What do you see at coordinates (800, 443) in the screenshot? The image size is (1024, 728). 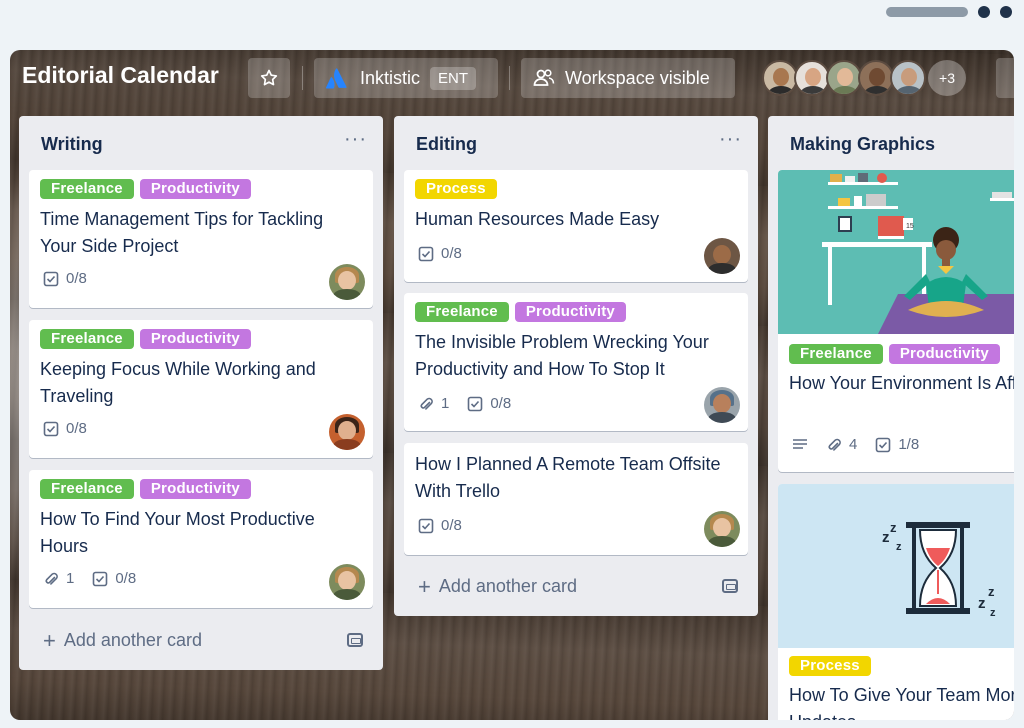 I see `description-icon` at bounding box center [800, 443].